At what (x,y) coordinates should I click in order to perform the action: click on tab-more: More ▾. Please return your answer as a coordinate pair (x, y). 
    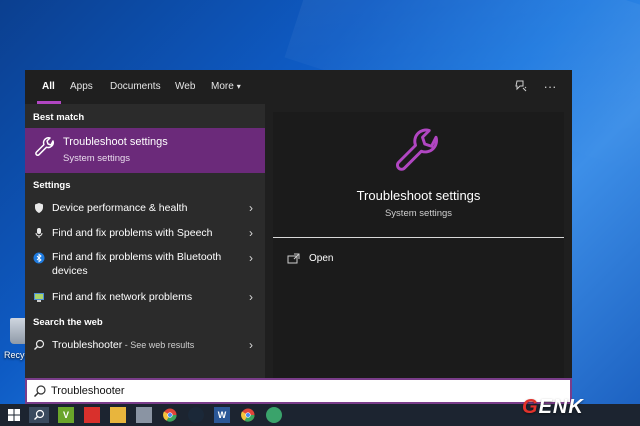
    Looking at the image, I should click on (226, 86).